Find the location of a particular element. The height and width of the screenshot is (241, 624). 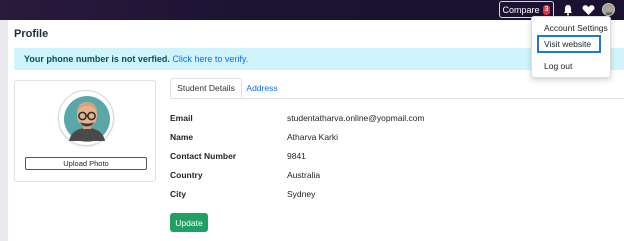

name-label: Name is located at coordinates (182, 137).